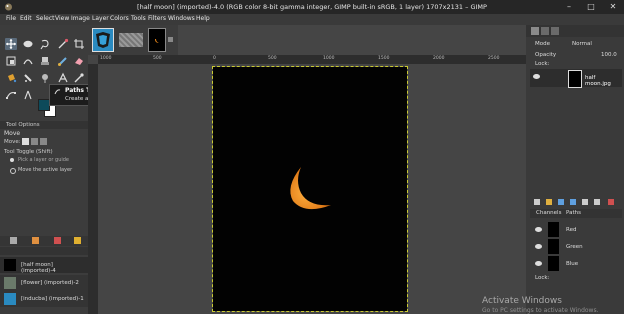 The image size is (624, 314). What do you see at coordinates (28, 44) in the screenshot?
I see `ellipse-select-tool` at bounding box center [28, 44].